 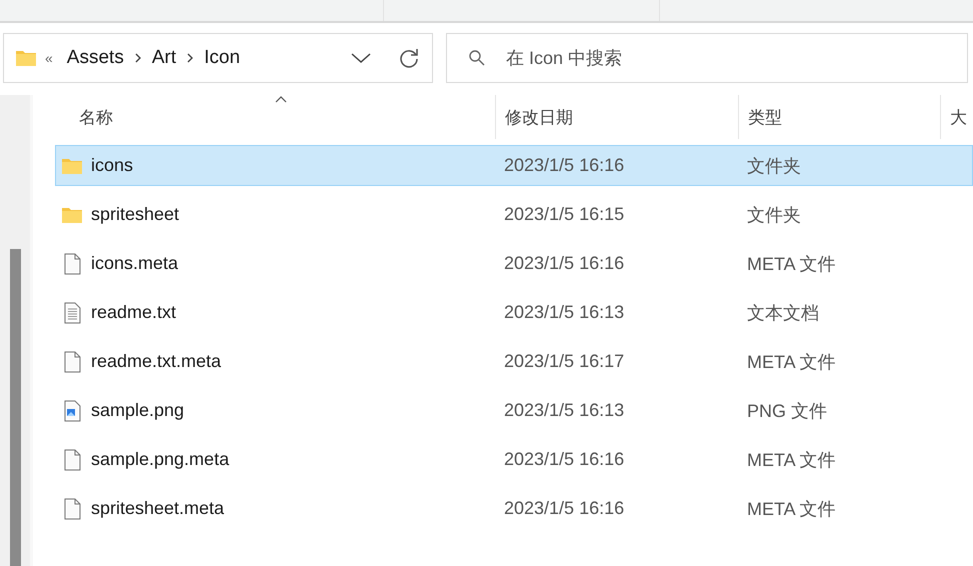 I want to click on file-name: icons, so click(x=112, y=165).